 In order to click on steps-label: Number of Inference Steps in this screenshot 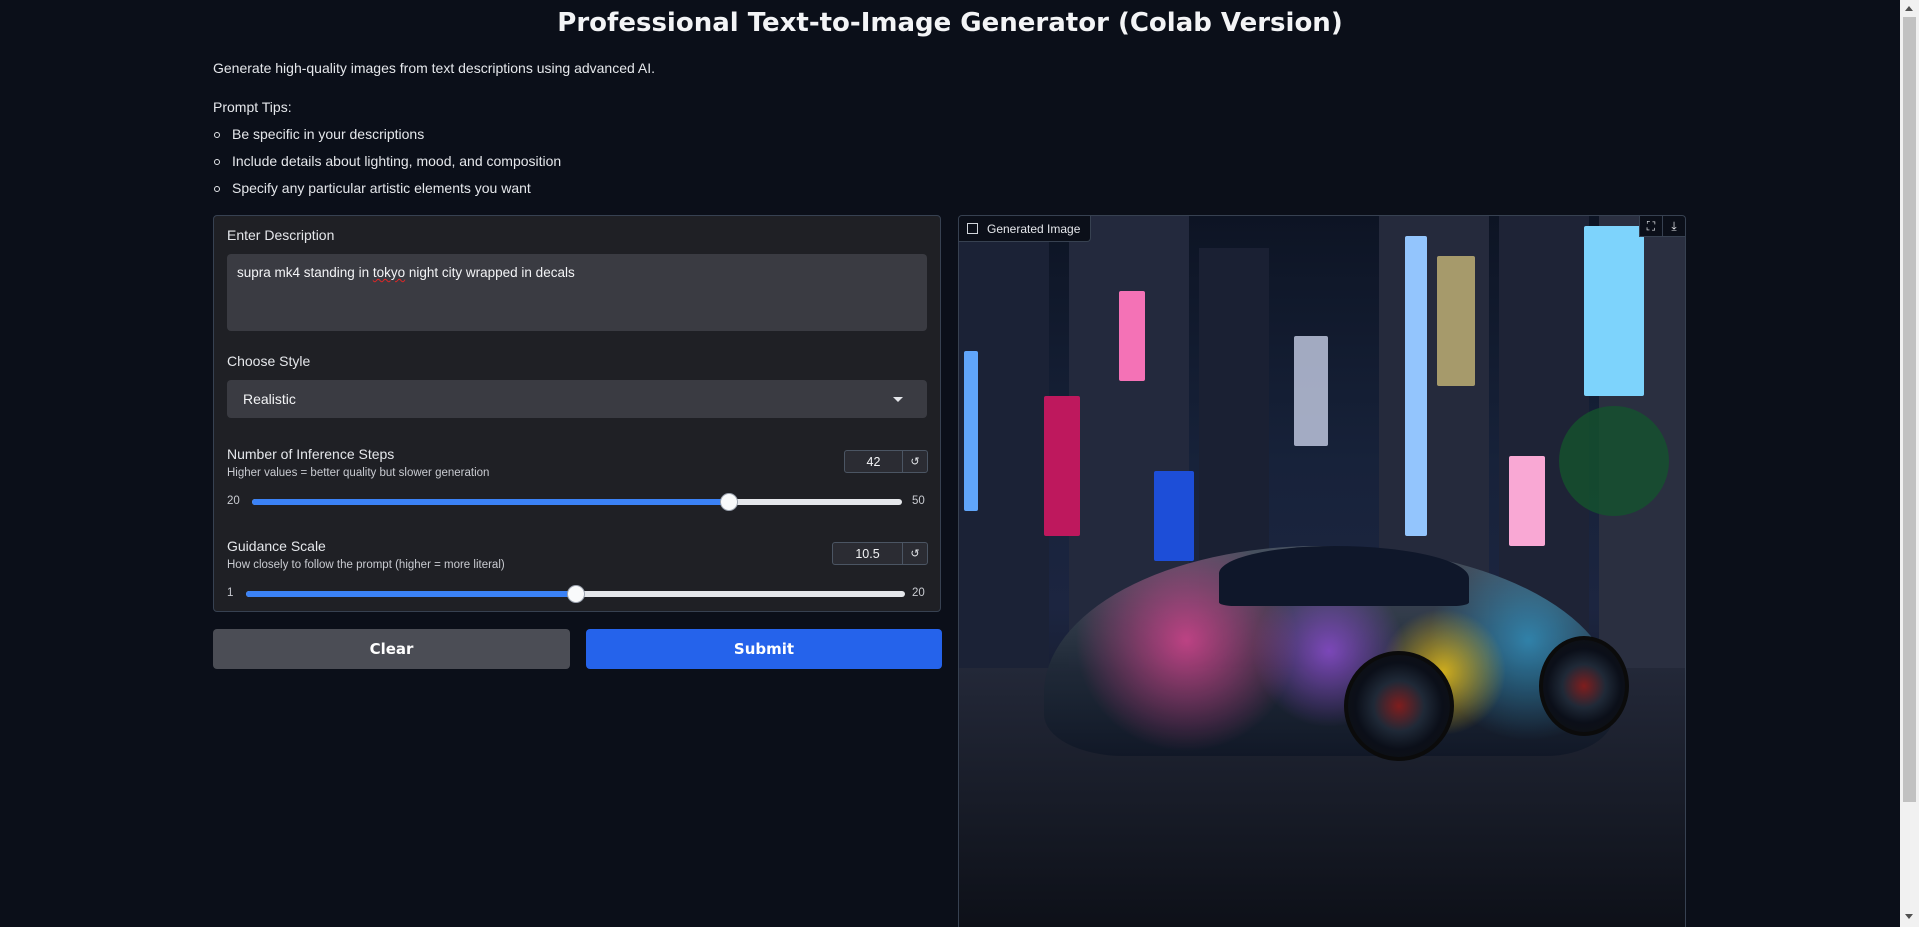, I will do `click(311, 454)`.